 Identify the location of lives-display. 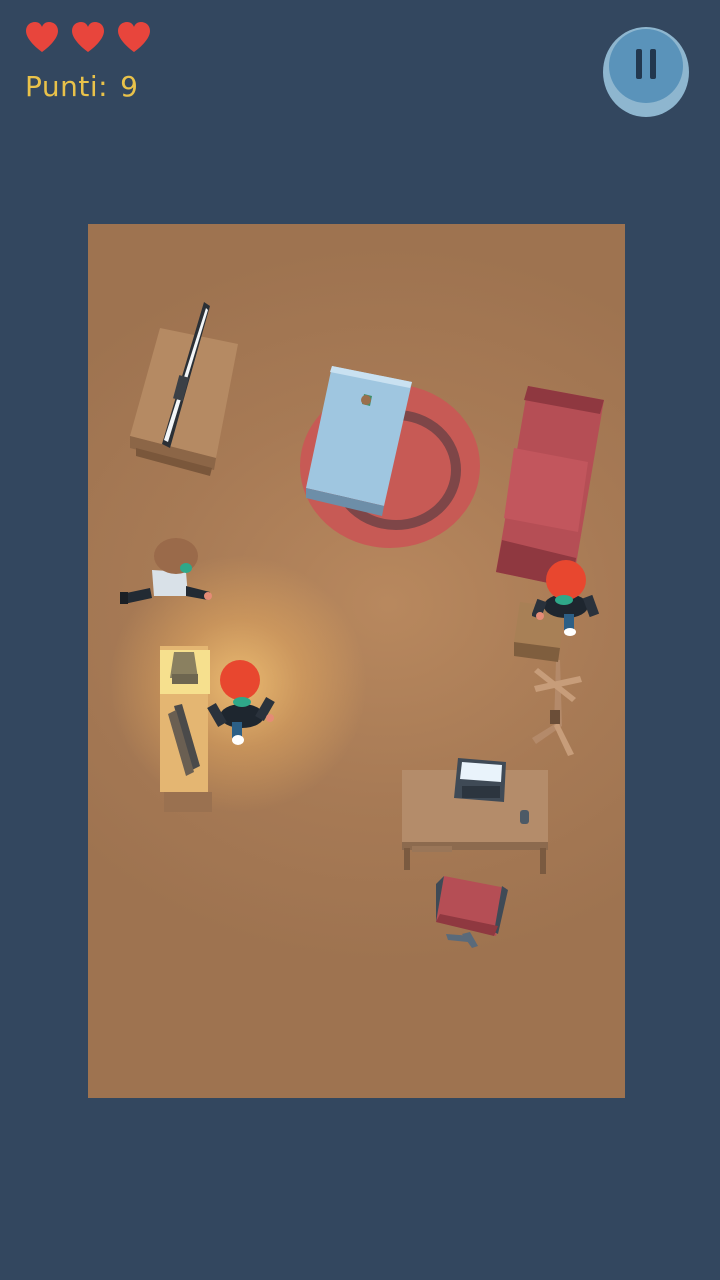
(88, 37).